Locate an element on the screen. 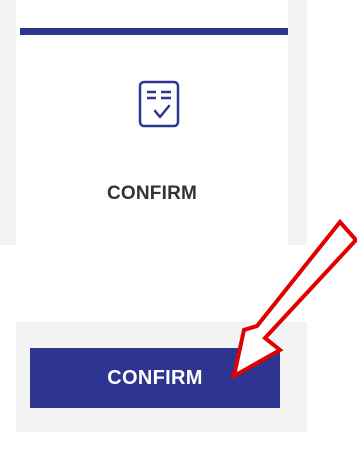 This screenshot has height=455, width=357. checklist-document-icon is located at coordinates (159, 104).